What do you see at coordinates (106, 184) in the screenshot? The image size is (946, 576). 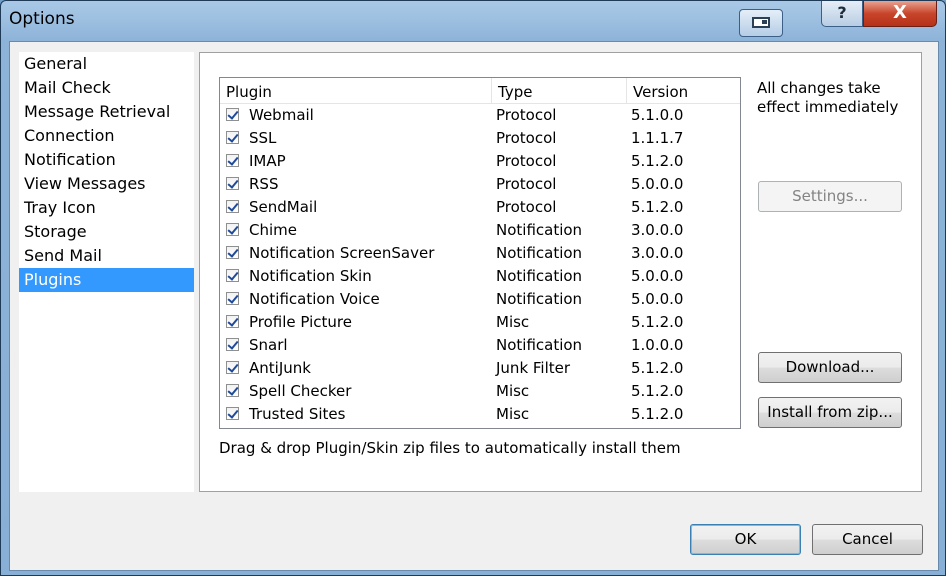 I see `nav-item-view-messages: View Messages` at bounding box center [106, 184].